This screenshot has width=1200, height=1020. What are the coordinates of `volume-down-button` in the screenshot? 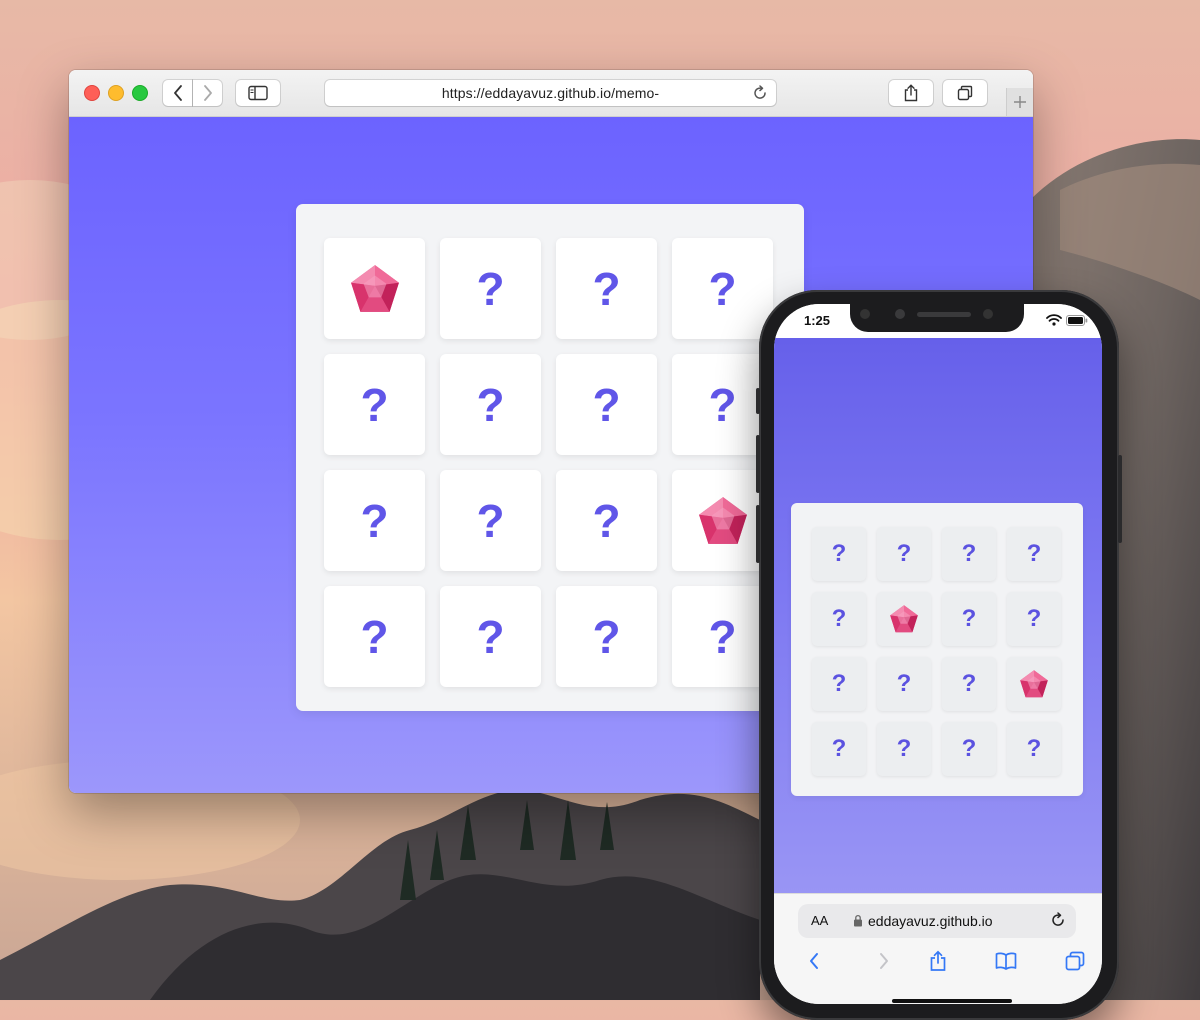 It's located at (758, 534).